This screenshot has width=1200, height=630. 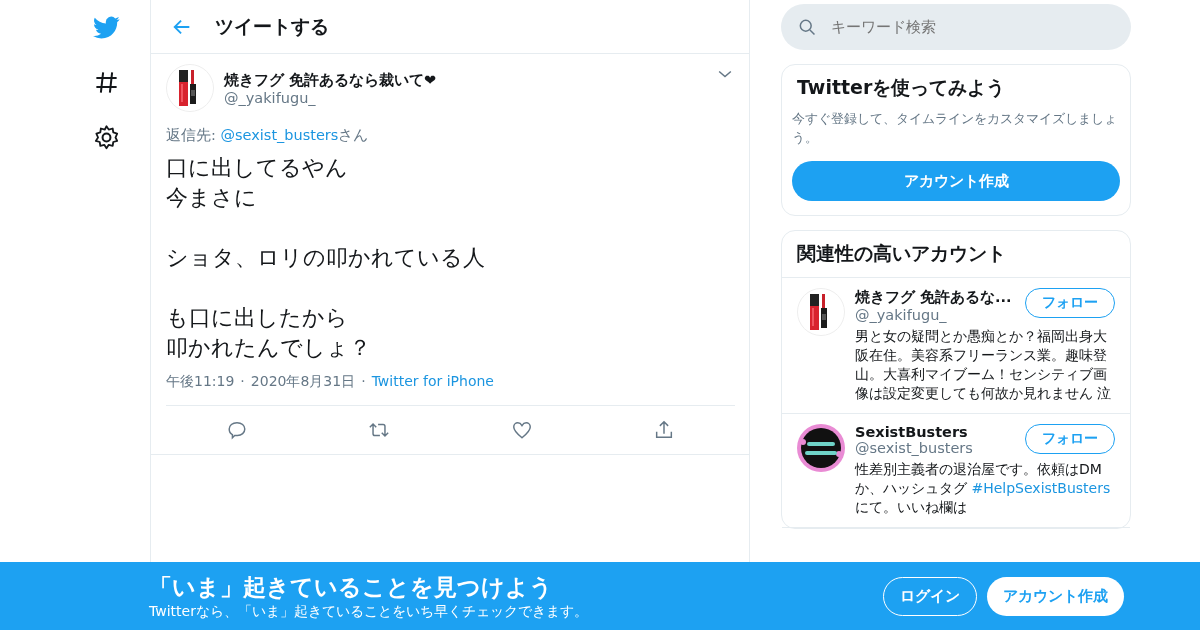 I want to click on tweet-date: 2020年8月31日, so click(x=303, y=382).